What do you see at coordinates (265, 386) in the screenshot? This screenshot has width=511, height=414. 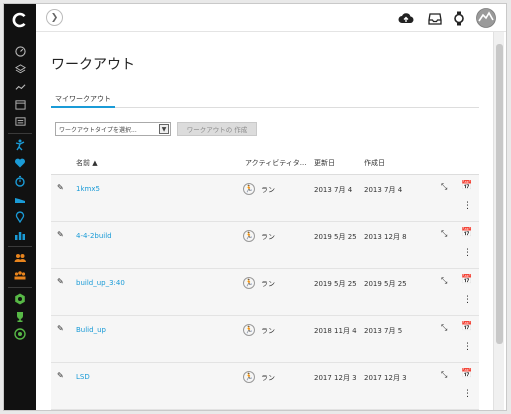 I see `table-row: ✎ LSD 🏃 ラン 2017 12月 3 2017 12月 3 ⤡ 📅 ⋮` at bounding box center [265, 386].